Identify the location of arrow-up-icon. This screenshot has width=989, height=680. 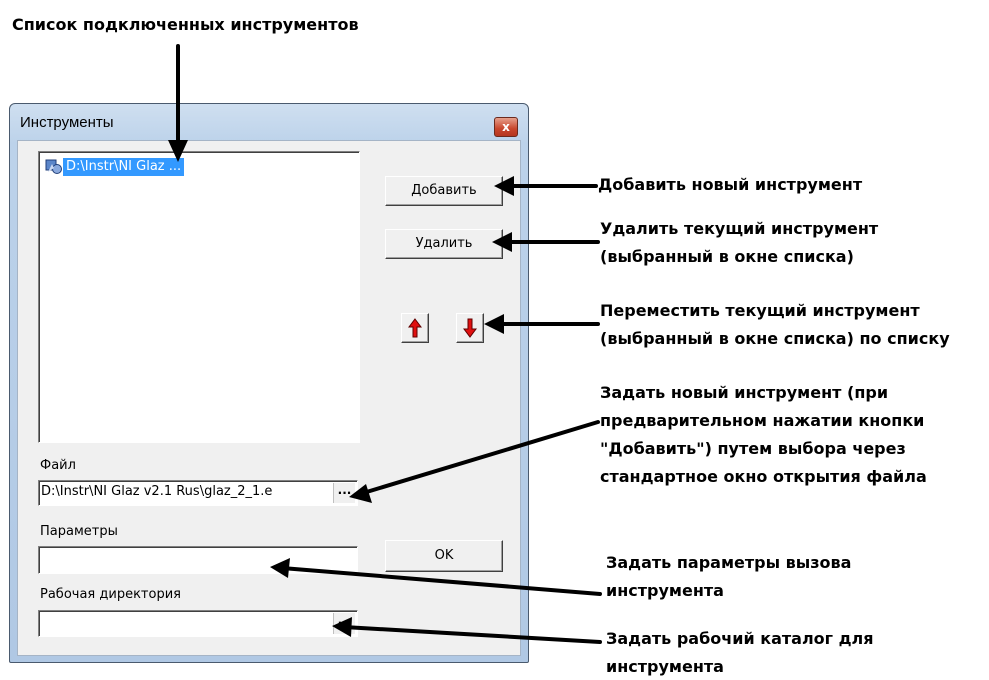
(415, 328).